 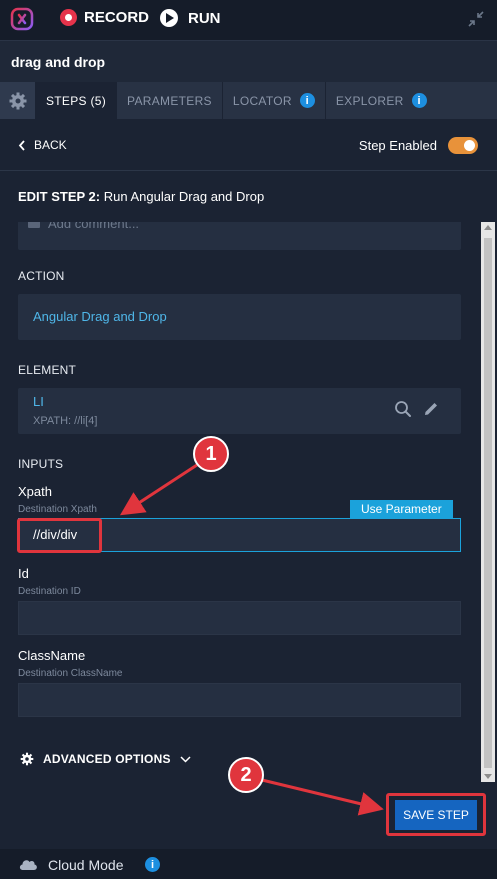 What do you see at coordinates (436, 814) in the screenshot?
I see `annotation-highlight-save` at bounding box center [436, 814].